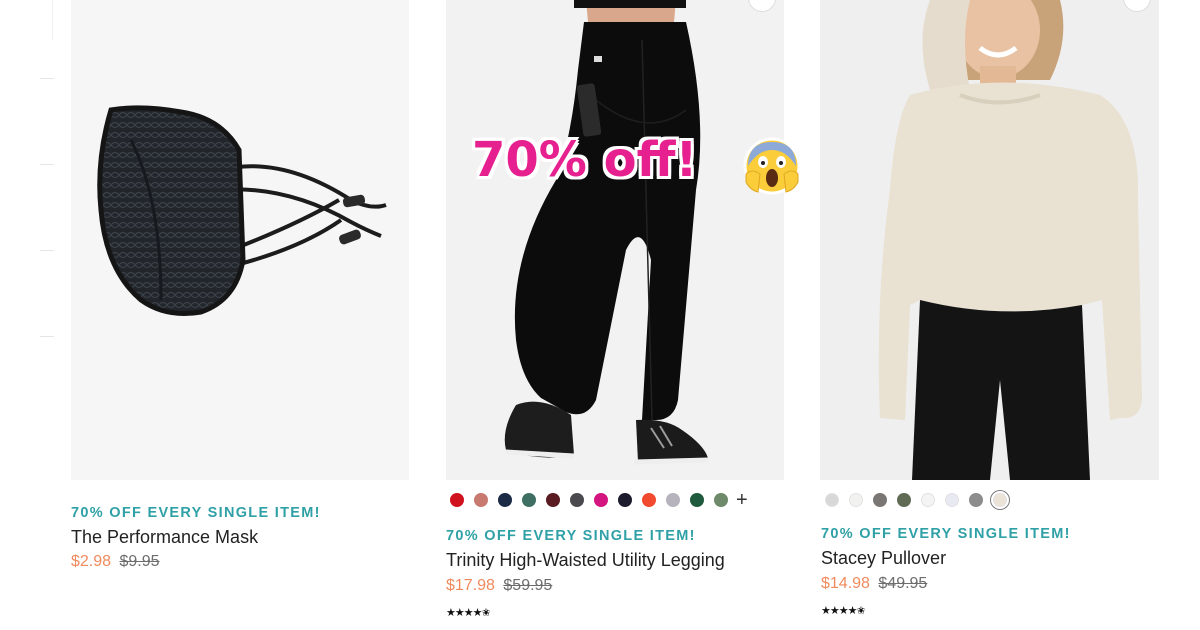 This screenshot has height=630, width=1200. I want to click on product-name: The Performance Mask, so click(164, 537).